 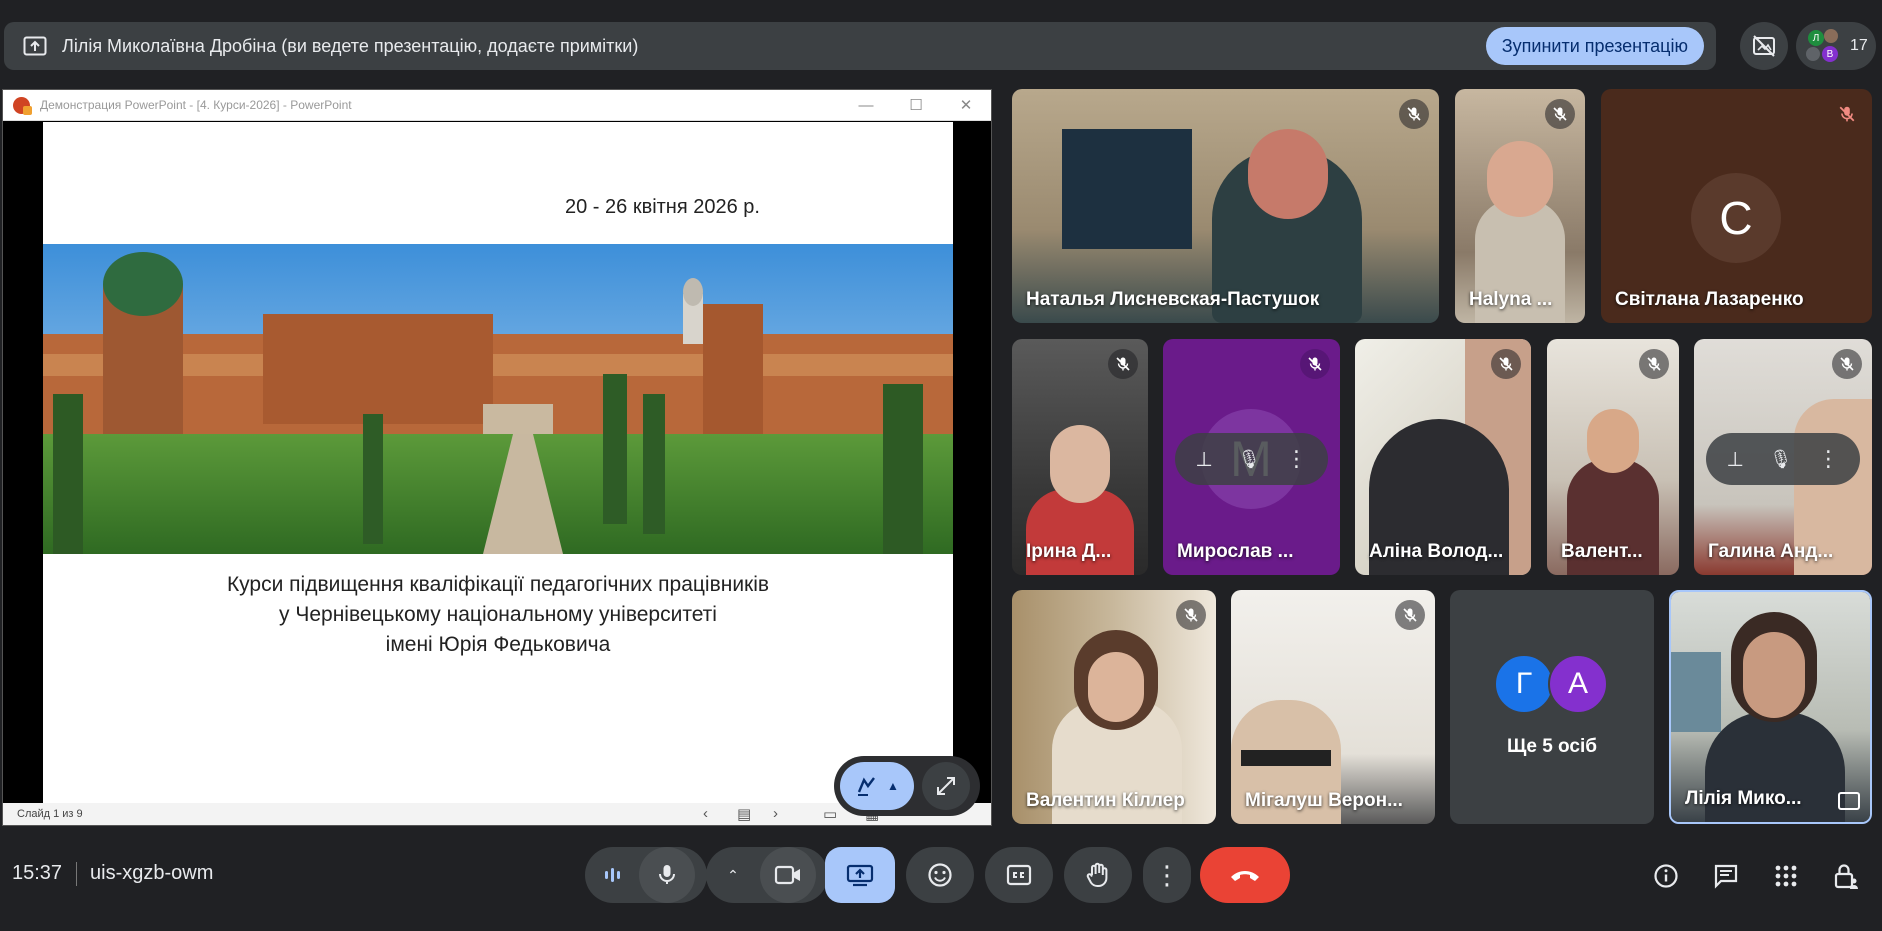 I want to click on present-screen-icon, so click(x=860, y=875).